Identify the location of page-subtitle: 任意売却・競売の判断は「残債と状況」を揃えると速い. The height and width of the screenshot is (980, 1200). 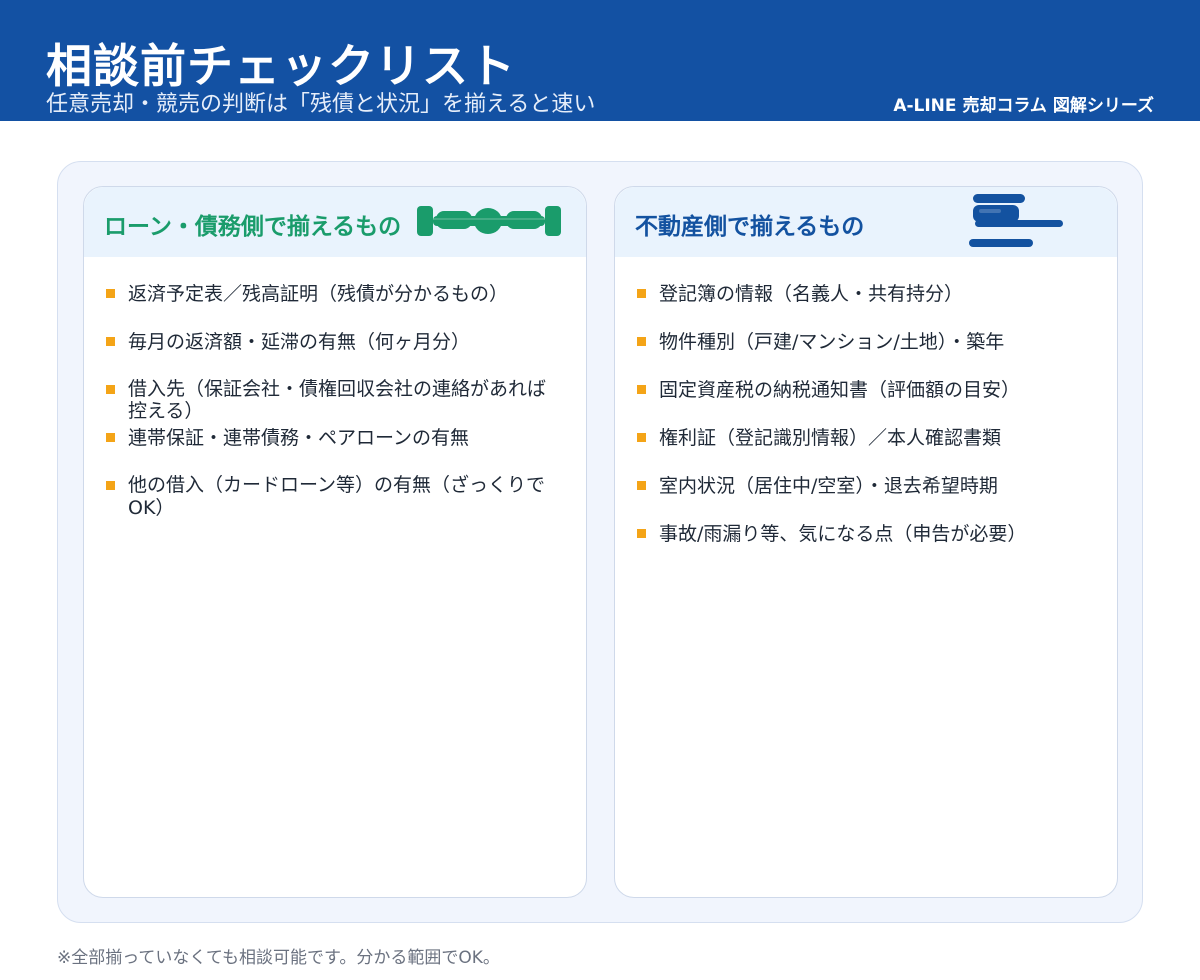
(321, 104).